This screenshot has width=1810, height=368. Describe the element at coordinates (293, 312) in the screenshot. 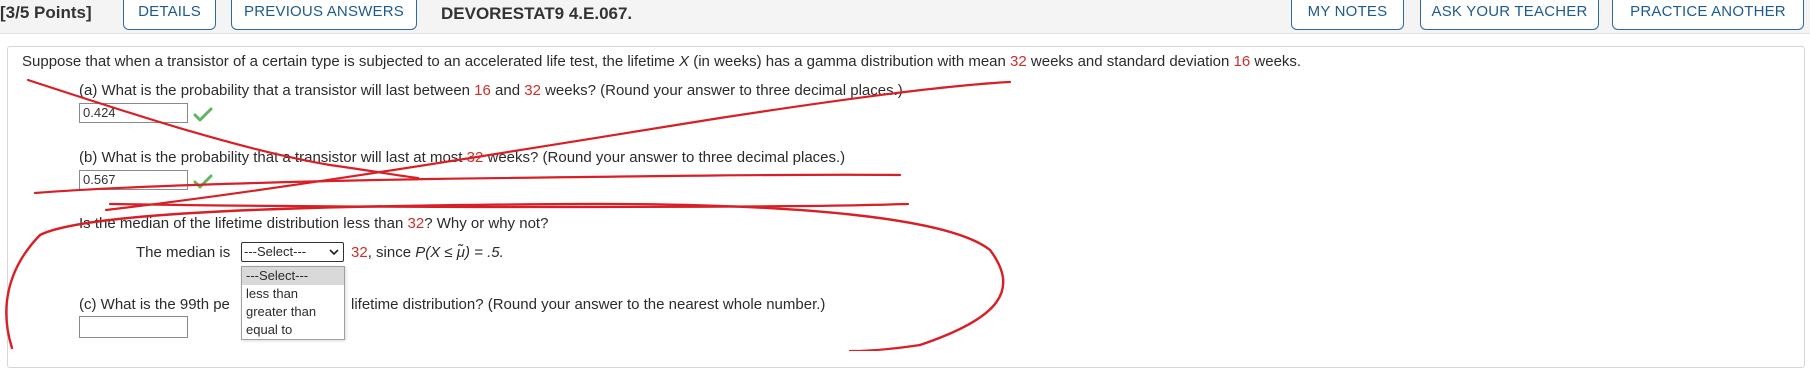

I see `select-option: greater than` at that location.